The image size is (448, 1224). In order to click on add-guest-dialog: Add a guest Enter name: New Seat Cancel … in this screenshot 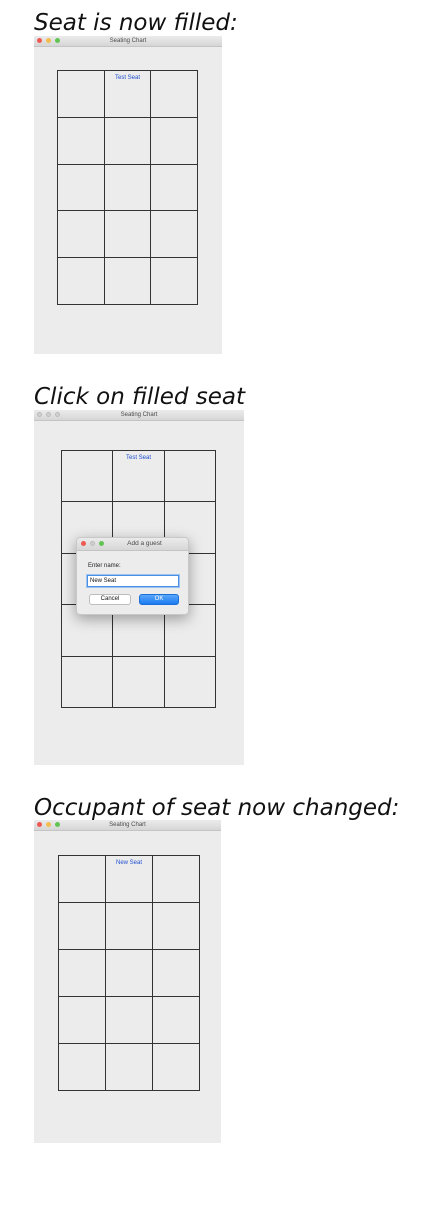, I will do `click(132, 576)`.